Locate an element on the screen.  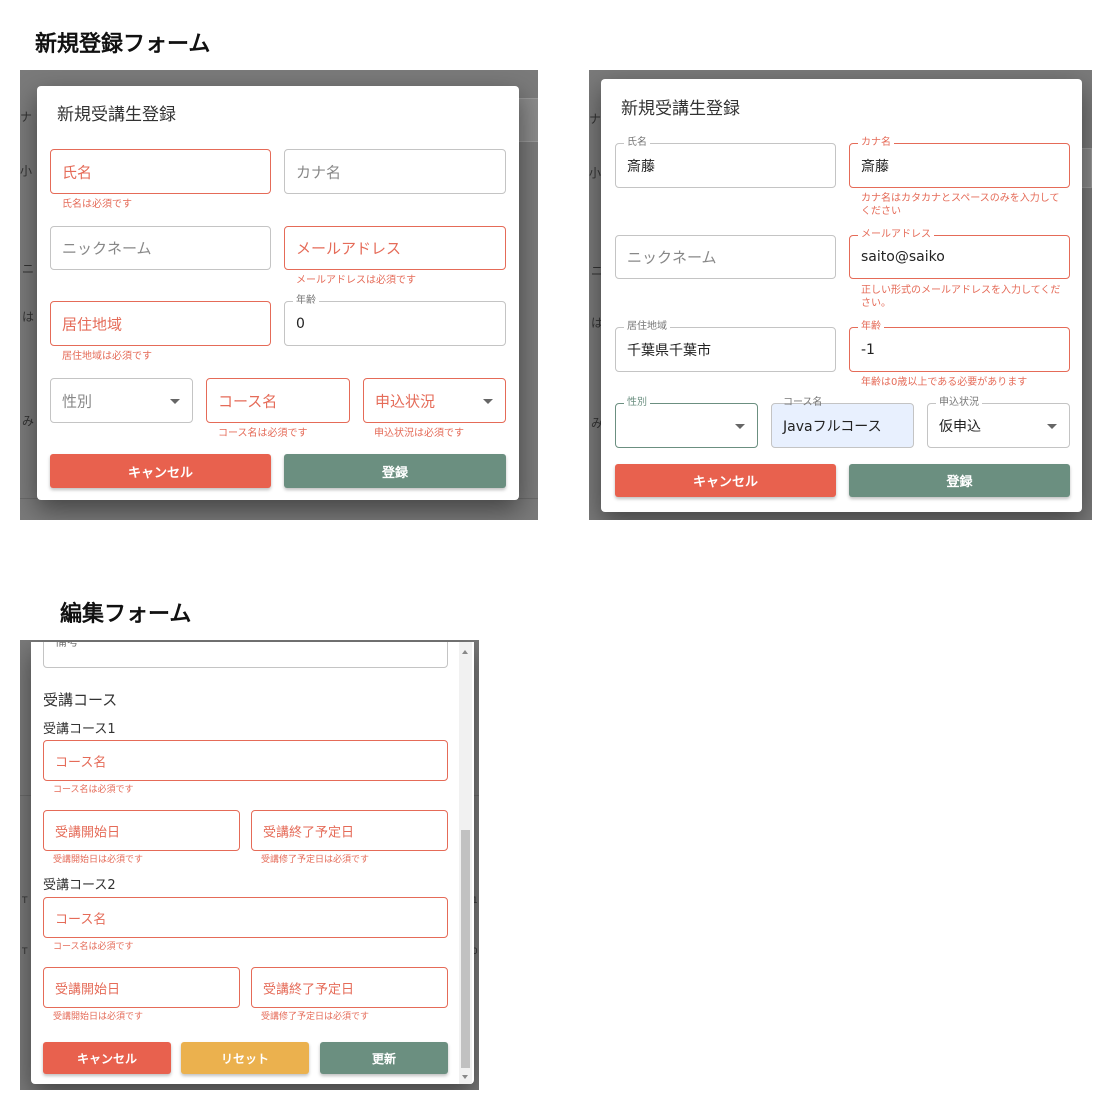
course-error: コース名は必須です is located at coordinates (263, 433).